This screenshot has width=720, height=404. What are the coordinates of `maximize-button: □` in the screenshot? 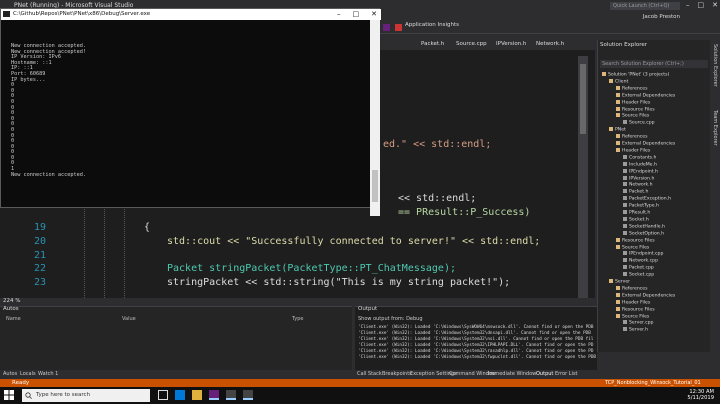 It's located at (701, 5).